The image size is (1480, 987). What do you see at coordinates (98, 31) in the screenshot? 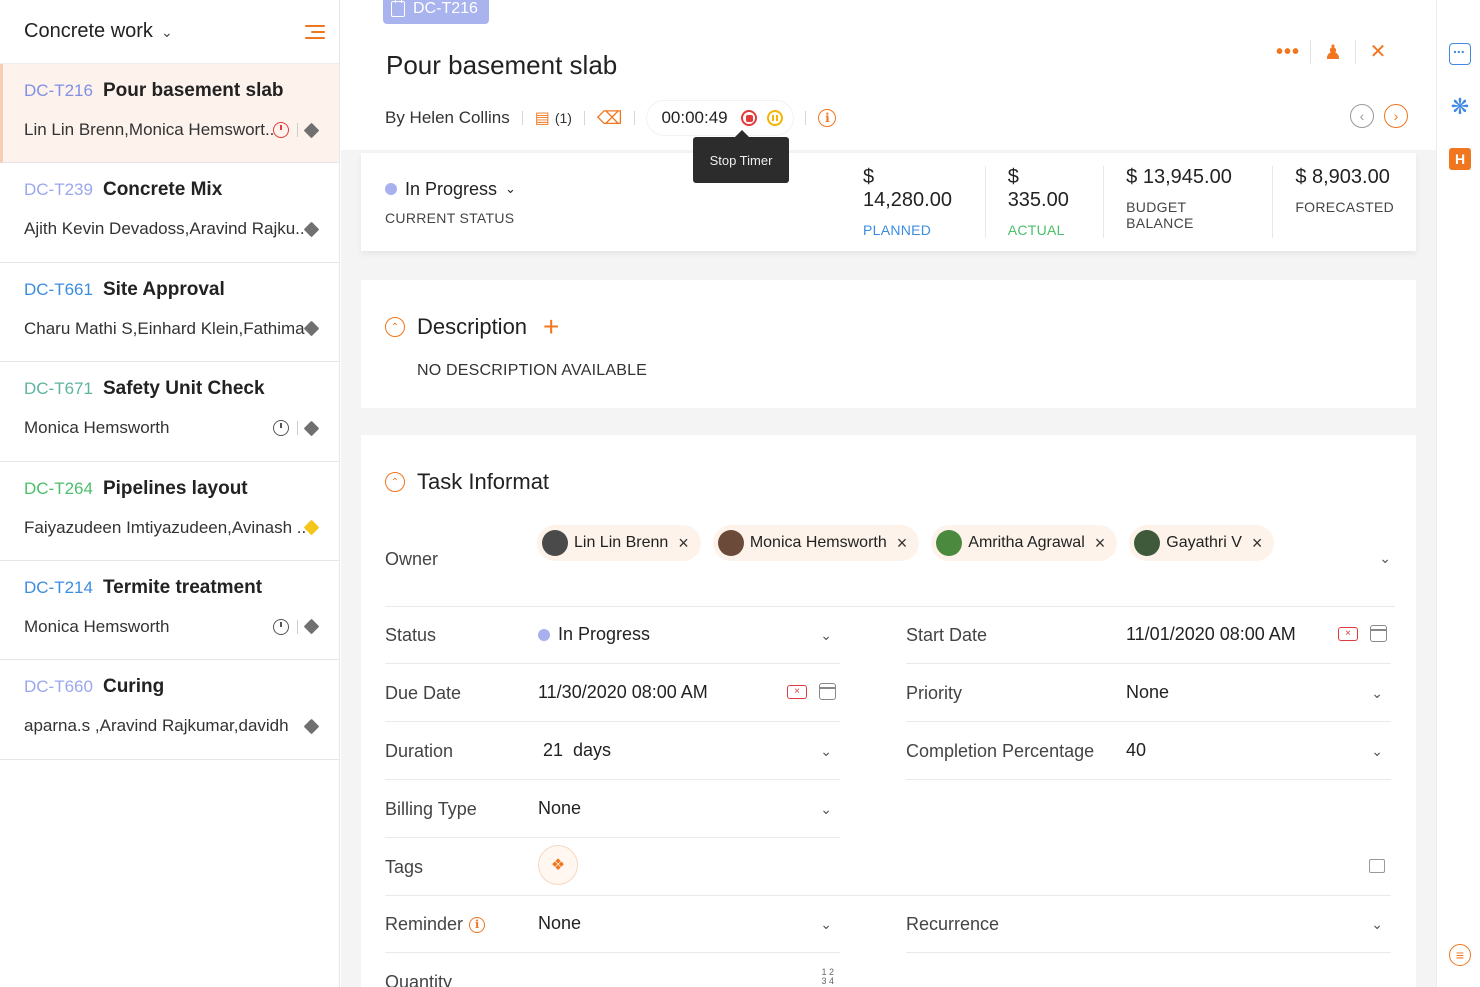
I see `project-selector: Concrete work ⌄` at bounding box center [98, 31].